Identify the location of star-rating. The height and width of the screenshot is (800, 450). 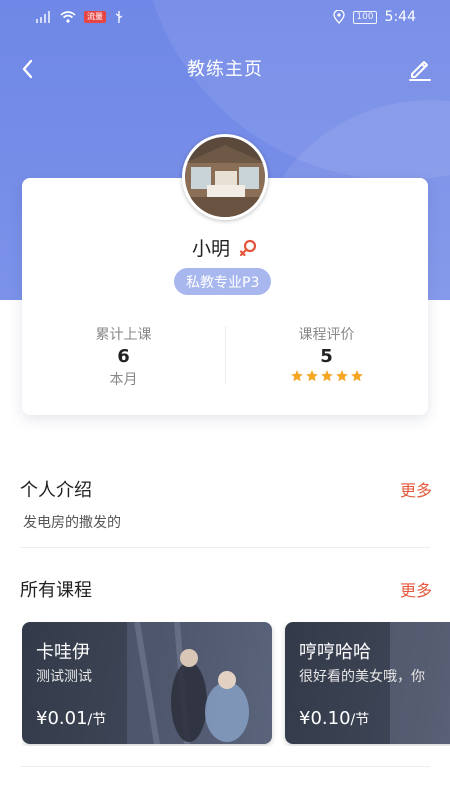
(327, 376).